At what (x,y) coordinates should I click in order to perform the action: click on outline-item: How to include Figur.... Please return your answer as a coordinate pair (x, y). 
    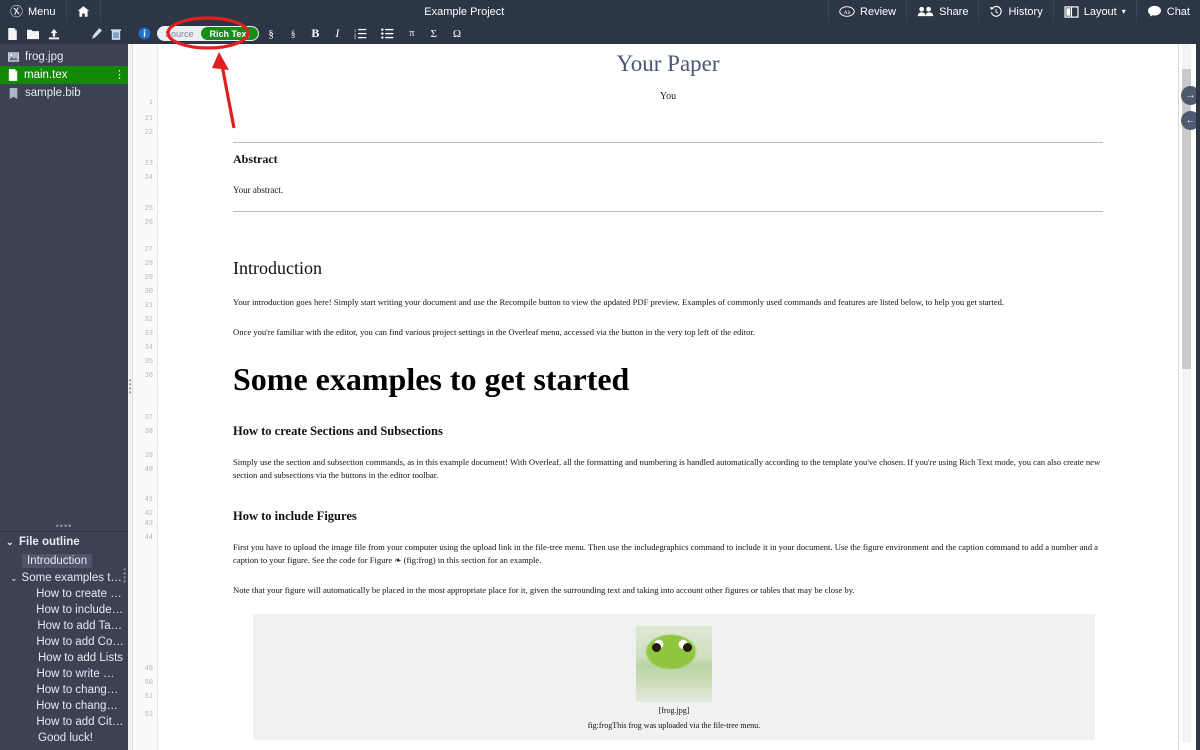
    Looking at the image, I should click on (64, 610).